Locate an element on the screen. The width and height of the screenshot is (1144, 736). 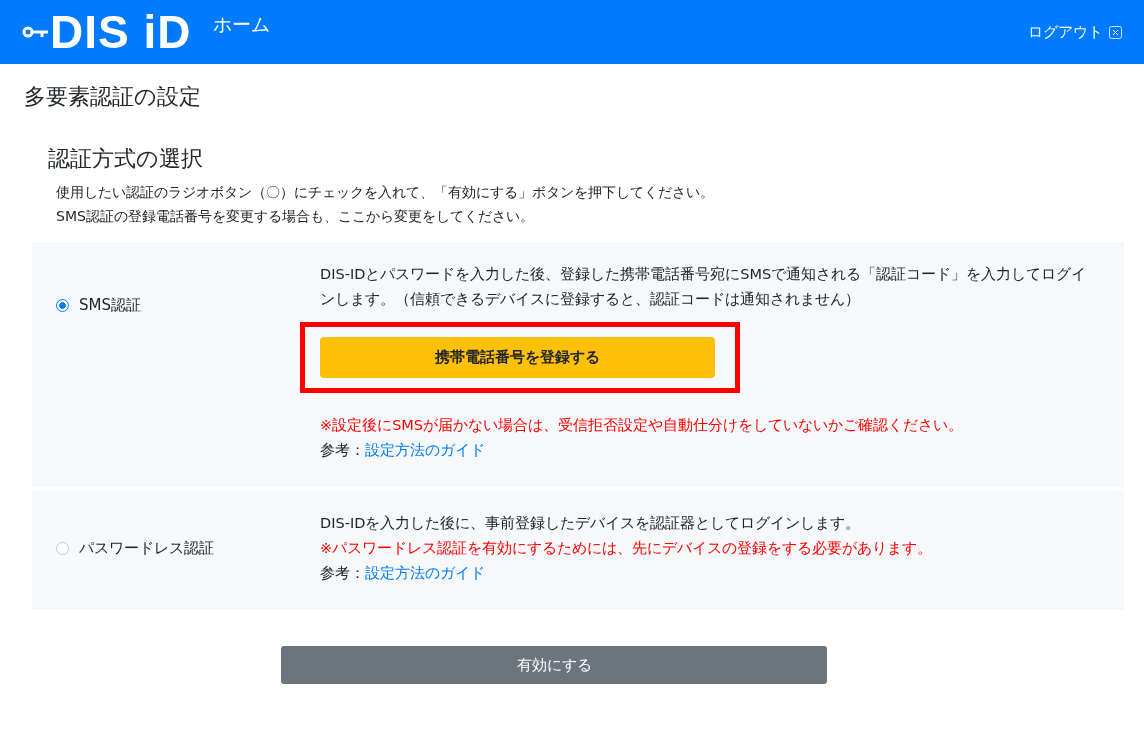
logout-link: ログアウト is located at coordinates (1065, 32).